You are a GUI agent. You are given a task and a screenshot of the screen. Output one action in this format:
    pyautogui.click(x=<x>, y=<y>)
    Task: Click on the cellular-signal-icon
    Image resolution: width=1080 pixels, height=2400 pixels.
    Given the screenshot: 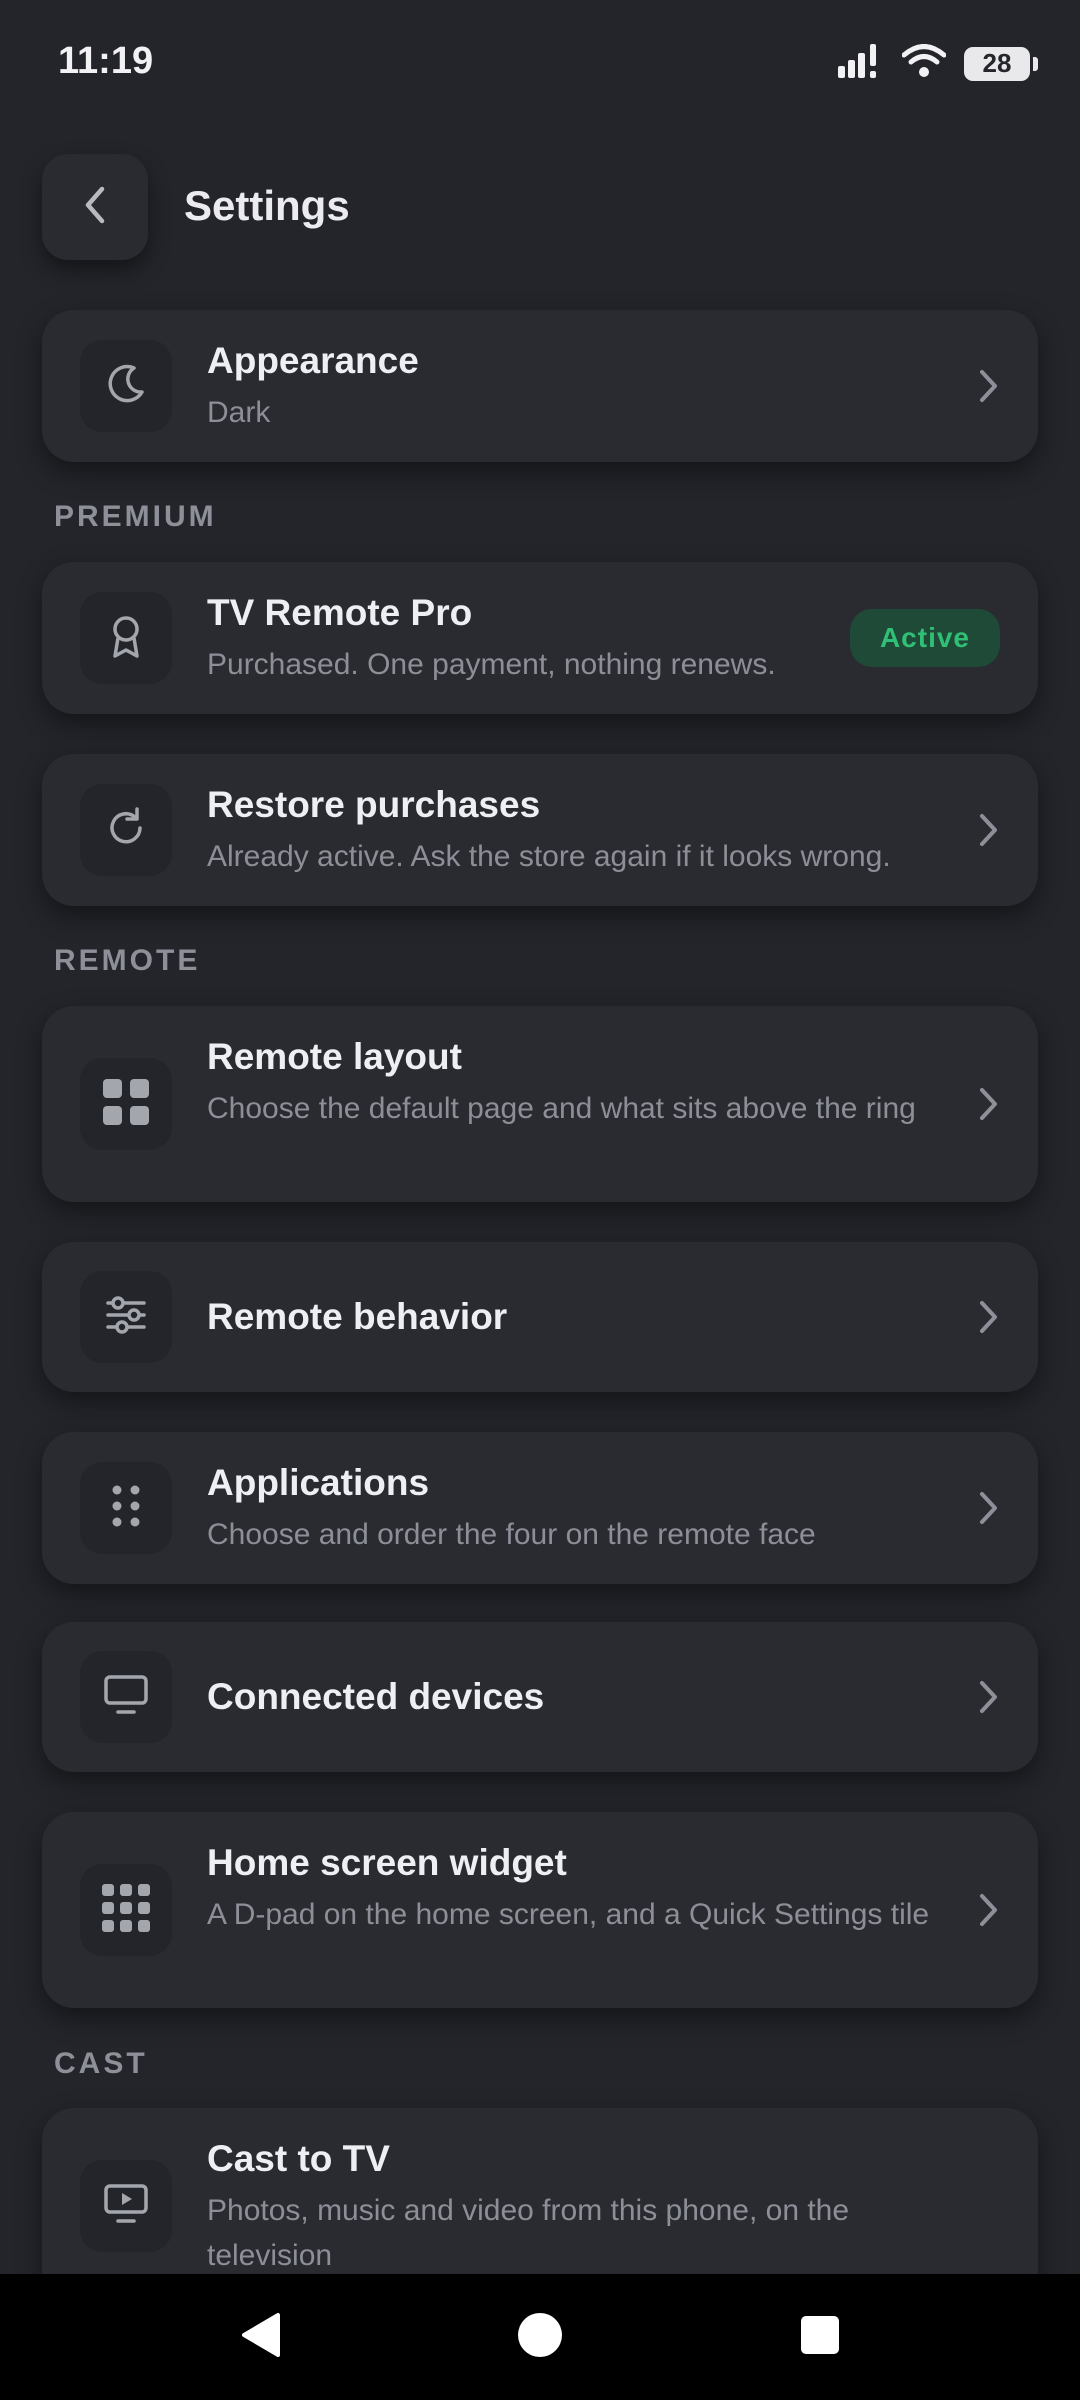 What is the action you would take?
    pyautogui.click(x=861, y=63)
    